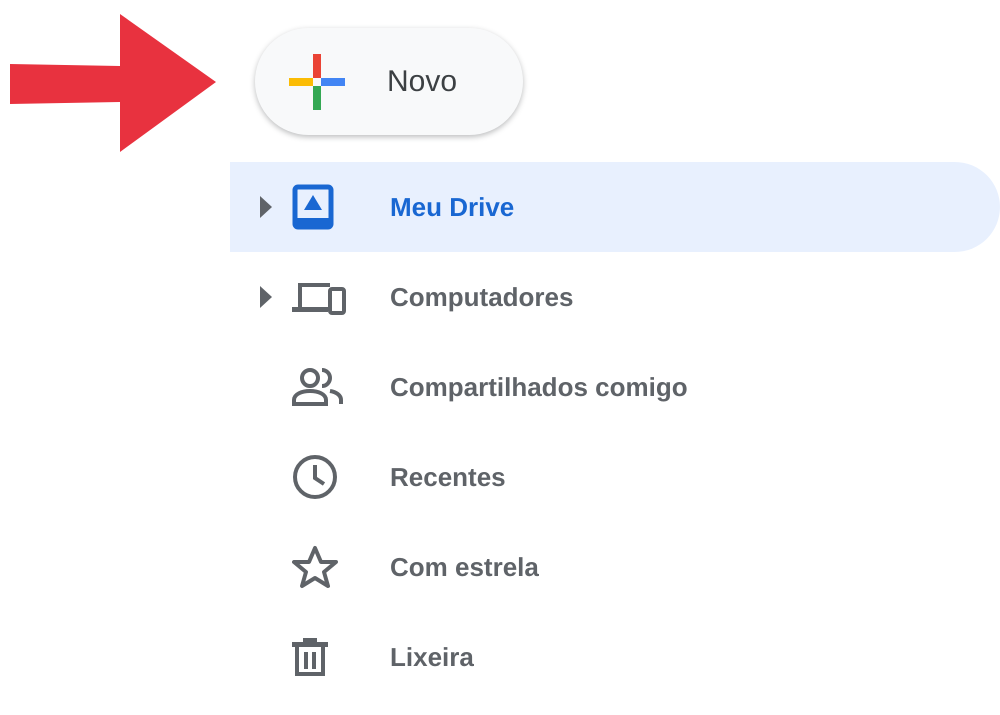  I want to click on nav-label: Meu Drive, so click(452, 207).